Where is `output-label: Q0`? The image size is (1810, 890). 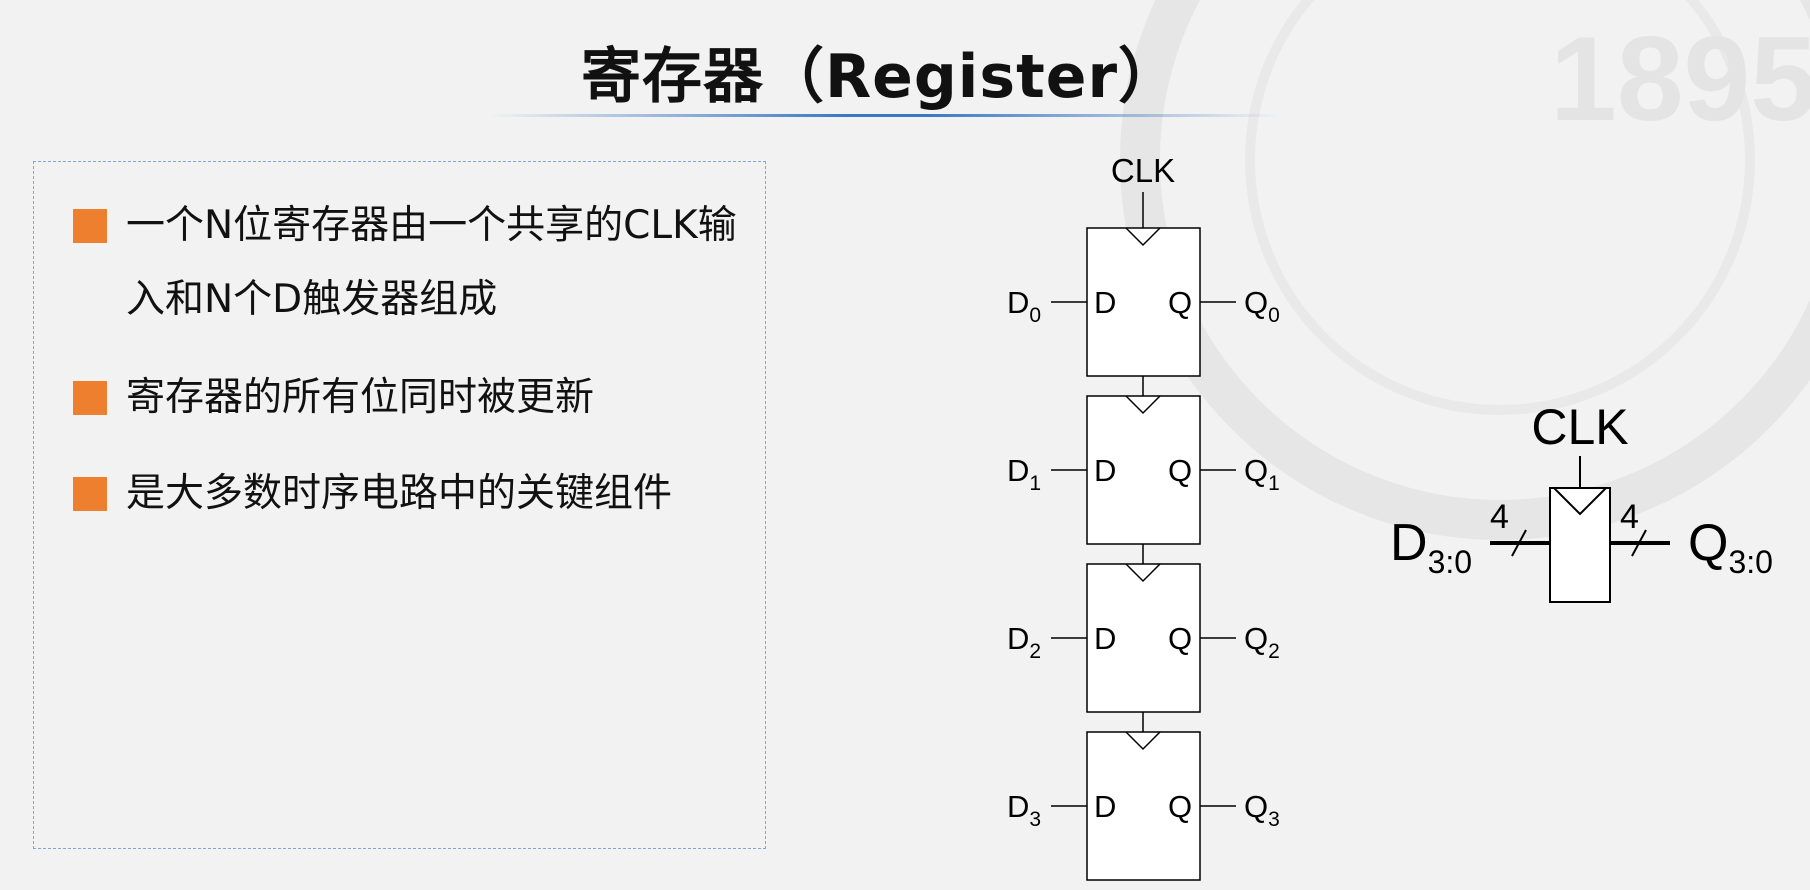
output-label: Q0 is located at coordinates (1262, 306).